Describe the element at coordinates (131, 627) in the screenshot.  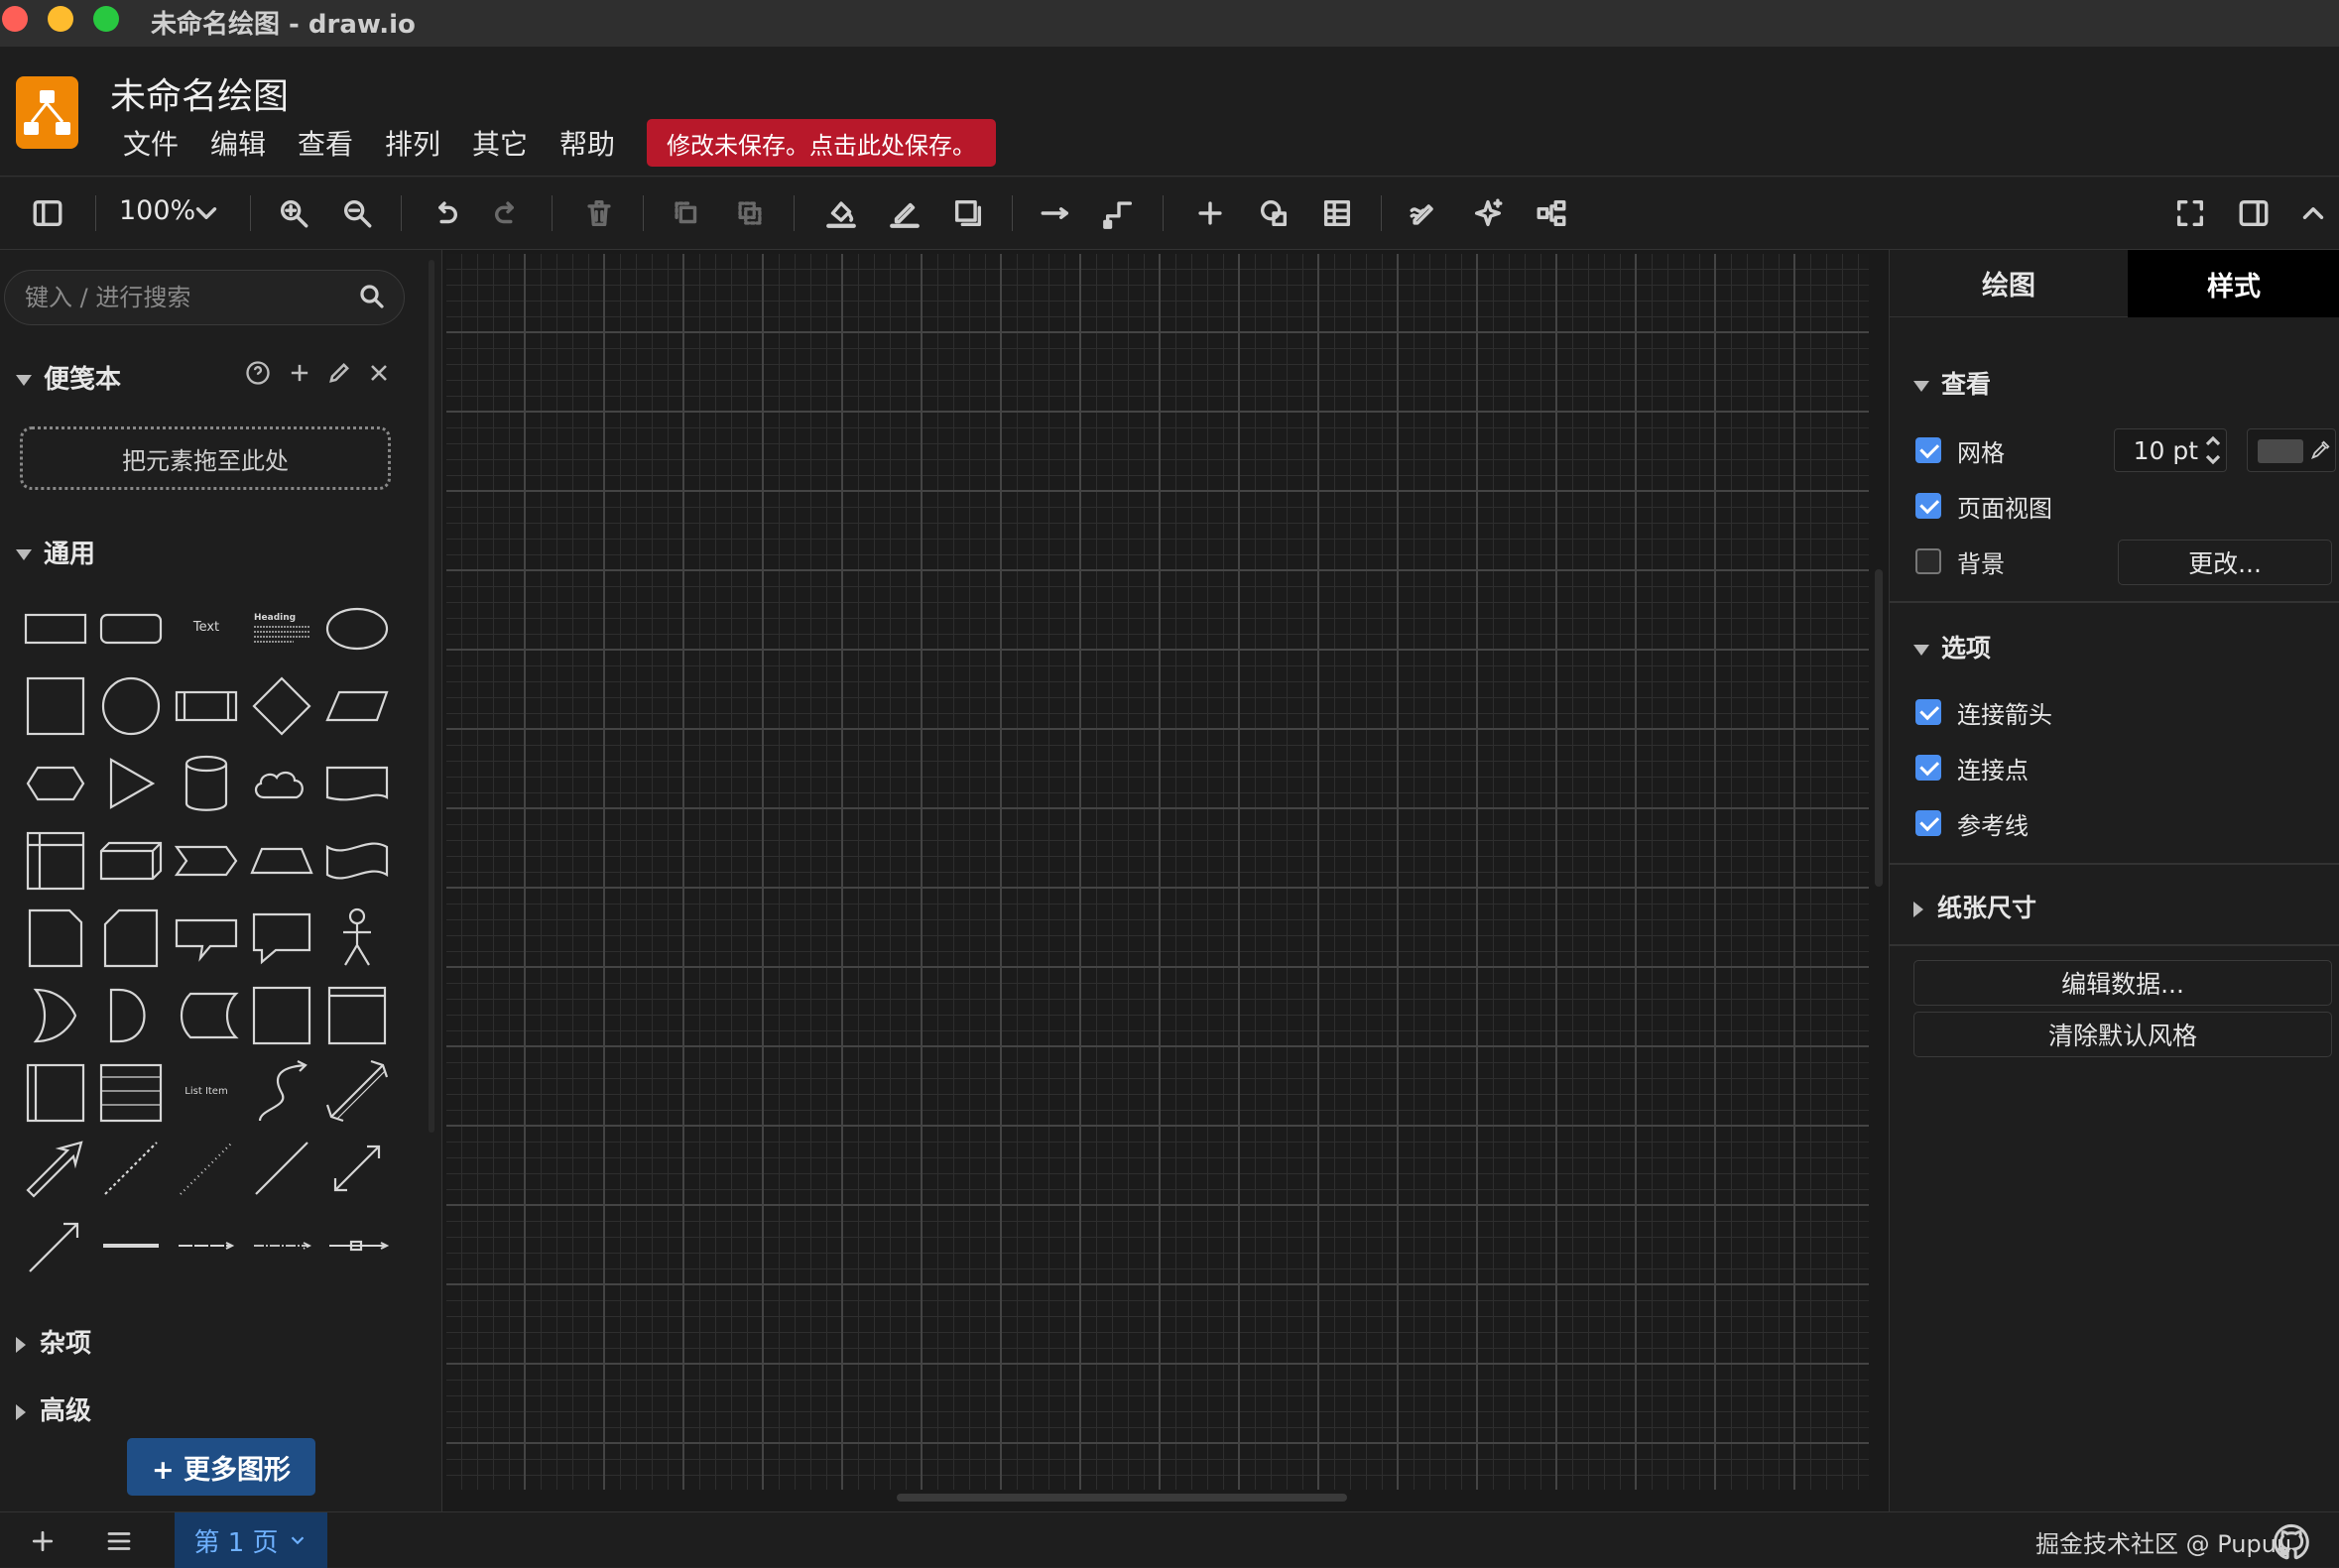
I see `rounded-rectangle-shape` at that location.